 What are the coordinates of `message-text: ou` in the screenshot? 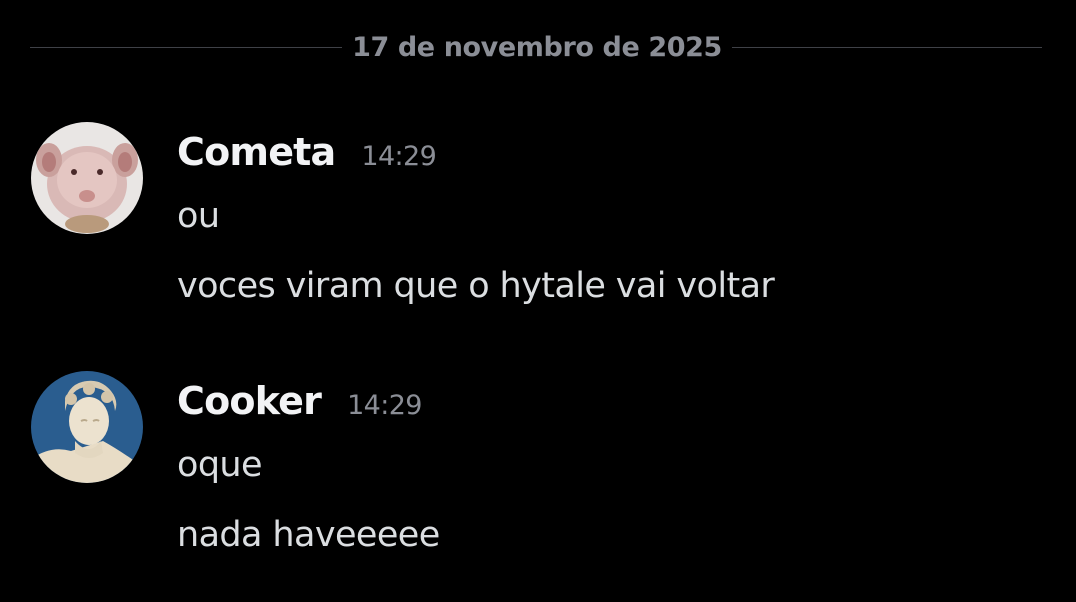 It's located at (198, 216).